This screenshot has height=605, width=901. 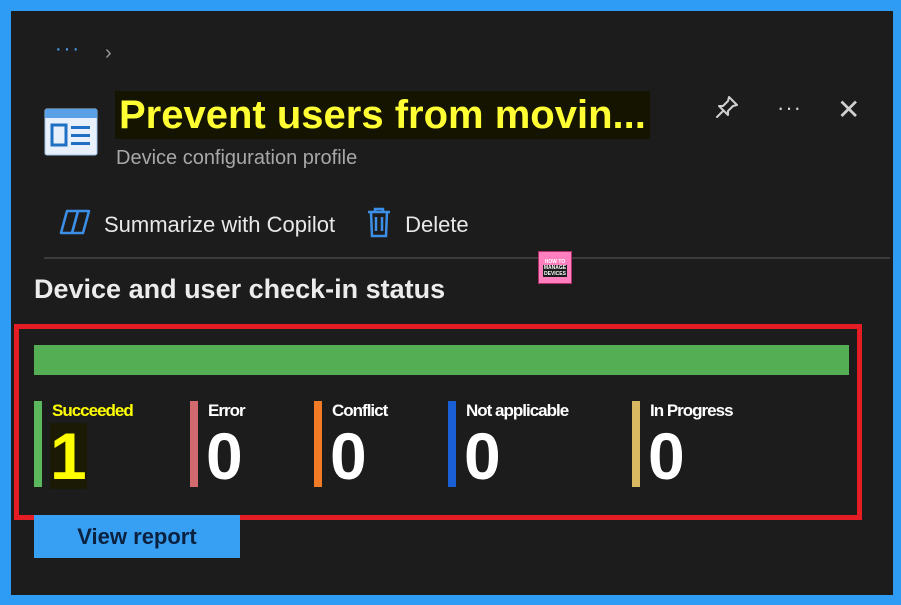 What do you see at coordinates (137, 536) in the screenshot?
I see `view-report-button: View report` at bounding box center [137, 536].